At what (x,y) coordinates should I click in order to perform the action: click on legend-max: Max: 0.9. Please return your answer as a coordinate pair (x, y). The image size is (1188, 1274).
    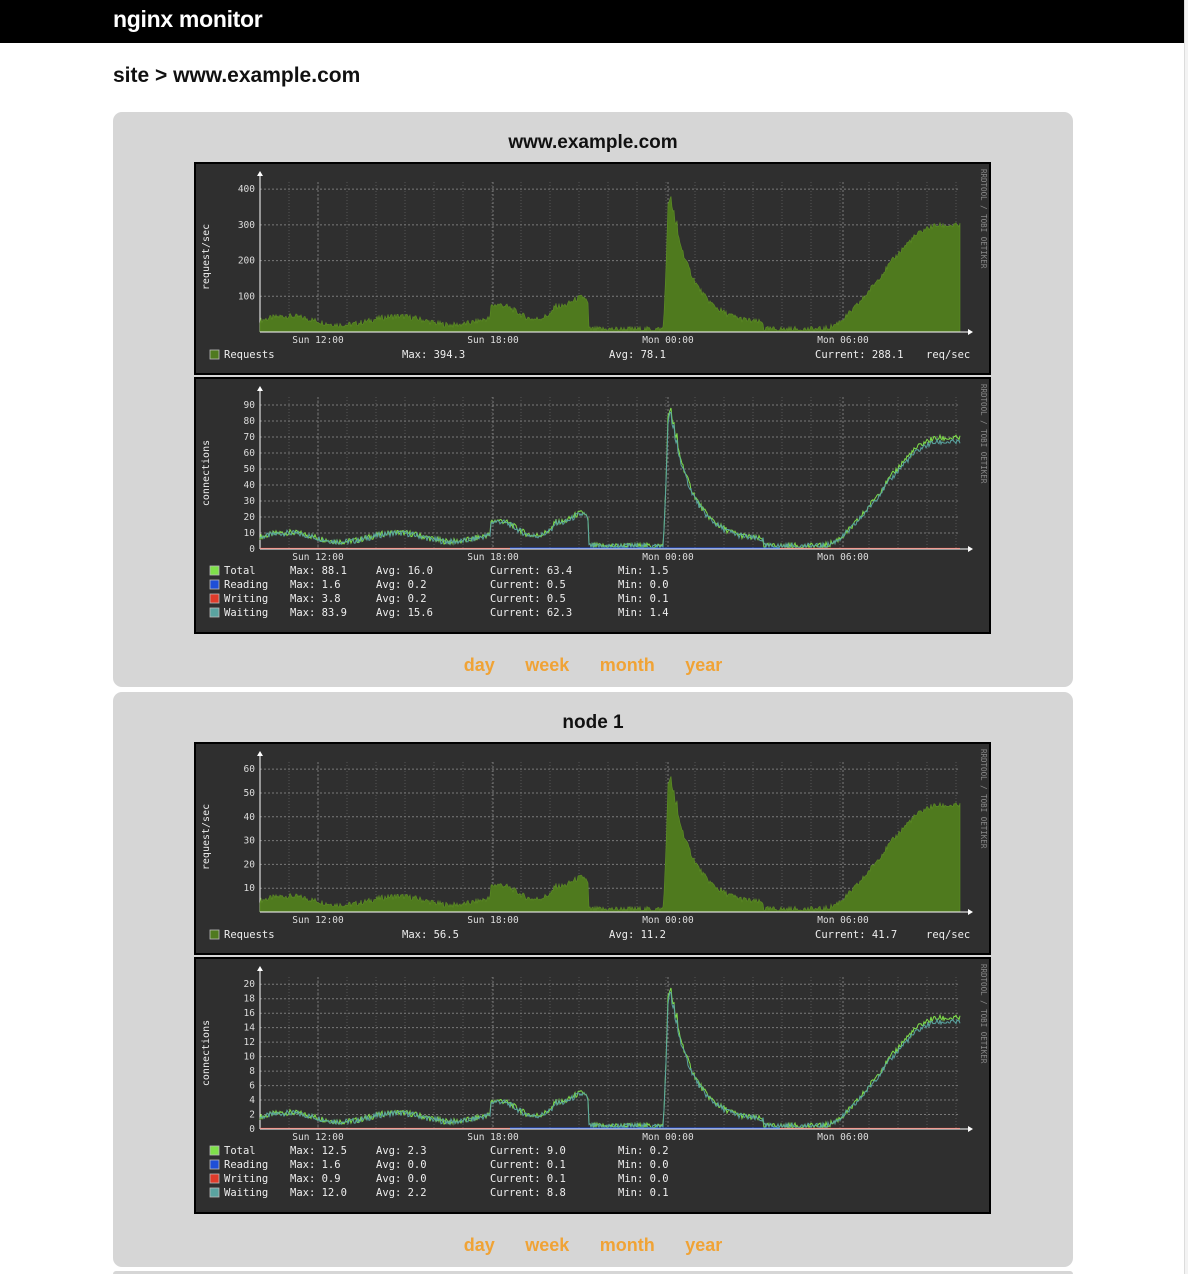
    Looking at the image, I should click on (315, 1179).